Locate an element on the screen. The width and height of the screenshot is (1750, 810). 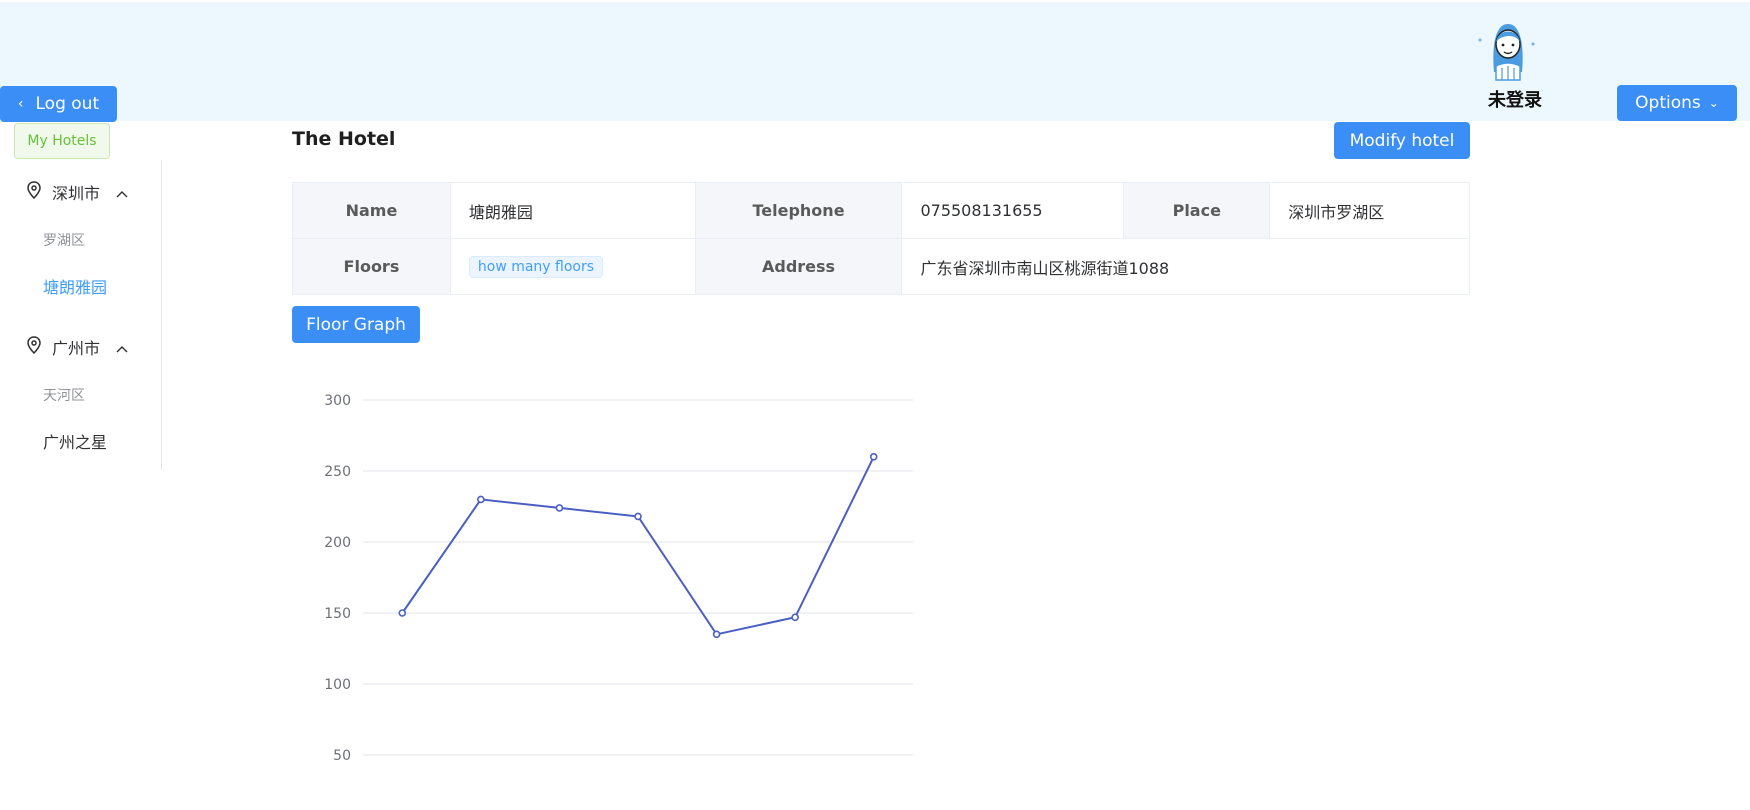
telephone-label: Telephone is located at coordinates (798, 210).